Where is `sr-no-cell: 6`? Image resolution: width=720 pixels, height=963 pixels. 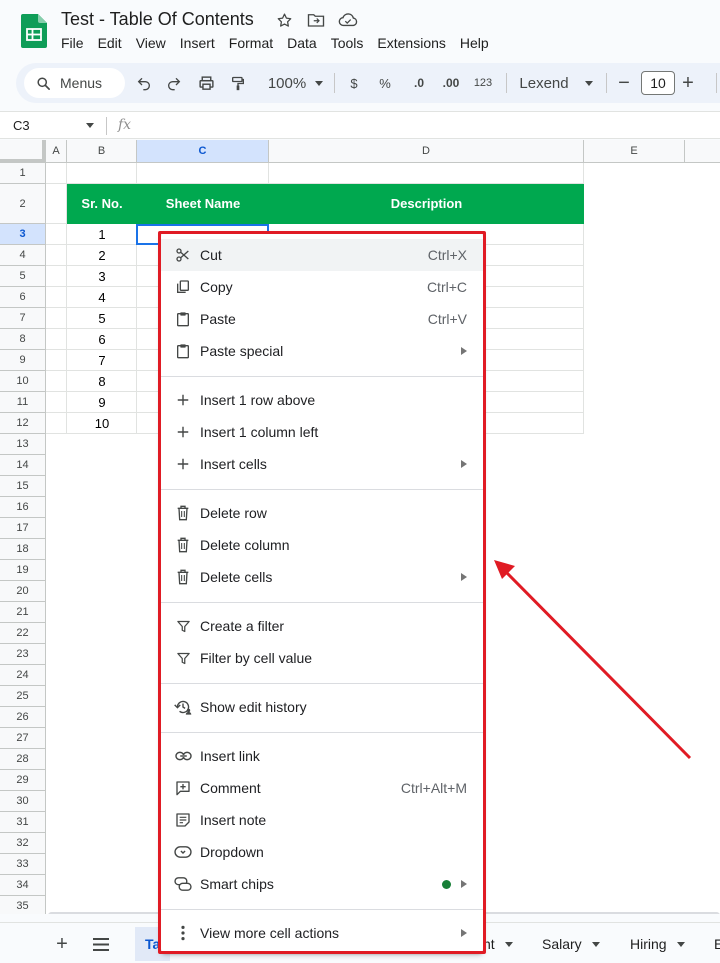
sr-no-cell: 6 is located at coordinates (102, 339).